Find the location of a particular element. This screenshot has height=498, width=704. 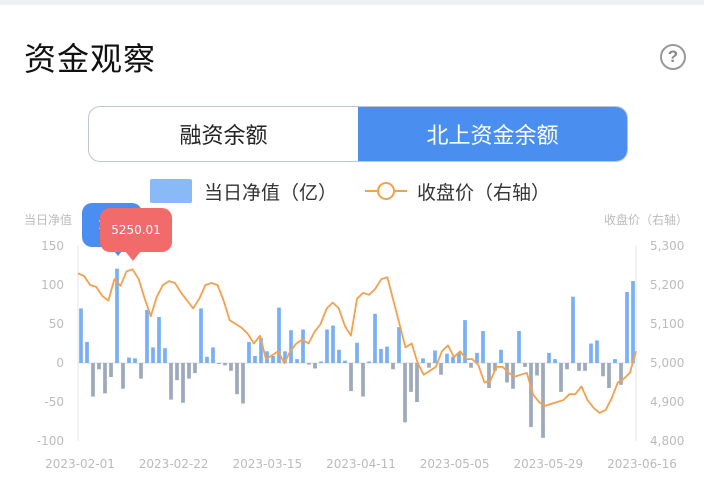

tooltip-close-price: 5250.01 is located at coordinates (136, 234).